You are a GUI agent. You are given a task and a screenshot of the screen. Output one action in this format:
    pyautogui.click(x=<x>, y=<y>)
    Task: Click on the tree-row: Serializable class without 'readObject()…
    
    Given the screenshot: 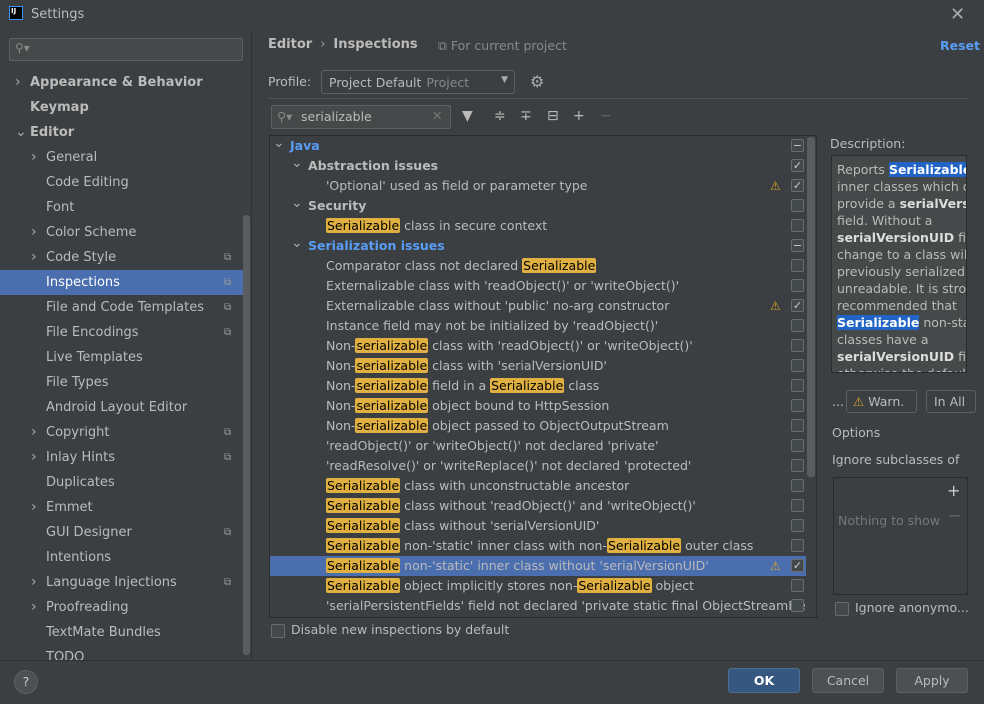 What is the action you would take?
    pyautogui.click(x=538, y=506)
    